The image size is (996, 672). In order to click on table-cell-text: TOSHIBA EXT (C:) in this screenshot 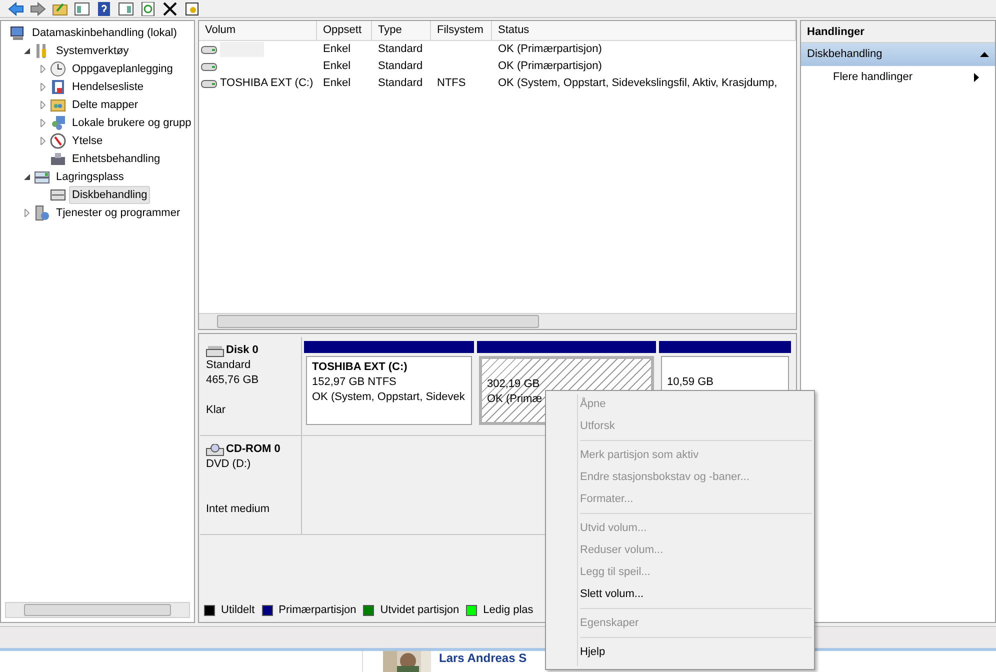, I will do `click(267, 84)`.